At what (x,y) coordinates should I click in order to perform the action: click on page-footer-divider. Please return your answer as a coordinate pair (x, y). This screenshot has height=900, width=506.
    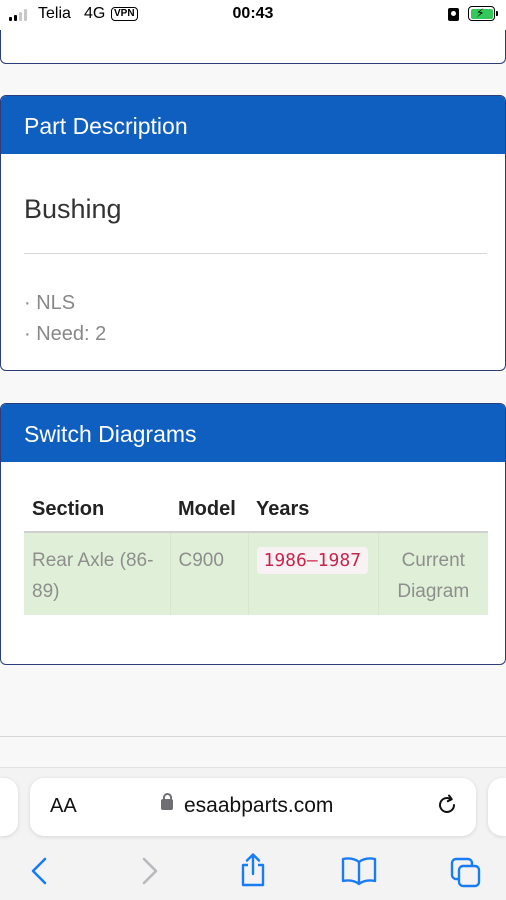
    Looking at the image, I should click on (253, 736).